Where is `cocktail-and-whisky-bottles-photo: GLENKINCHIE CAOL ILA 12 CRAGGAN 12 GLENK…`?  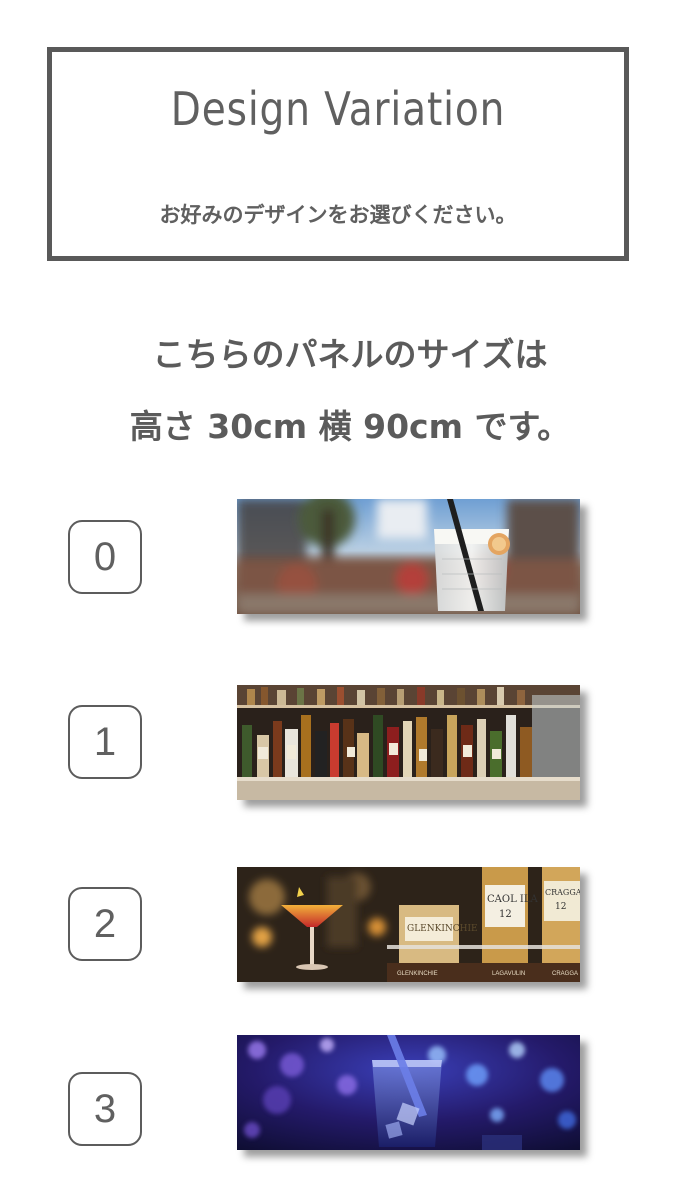
cocktail-and-whisky-bottles-photo: GLENKINCHIE CAOL ILA 12 CRAGGAN 12 GLENK… is located at coordinates (408, 924).